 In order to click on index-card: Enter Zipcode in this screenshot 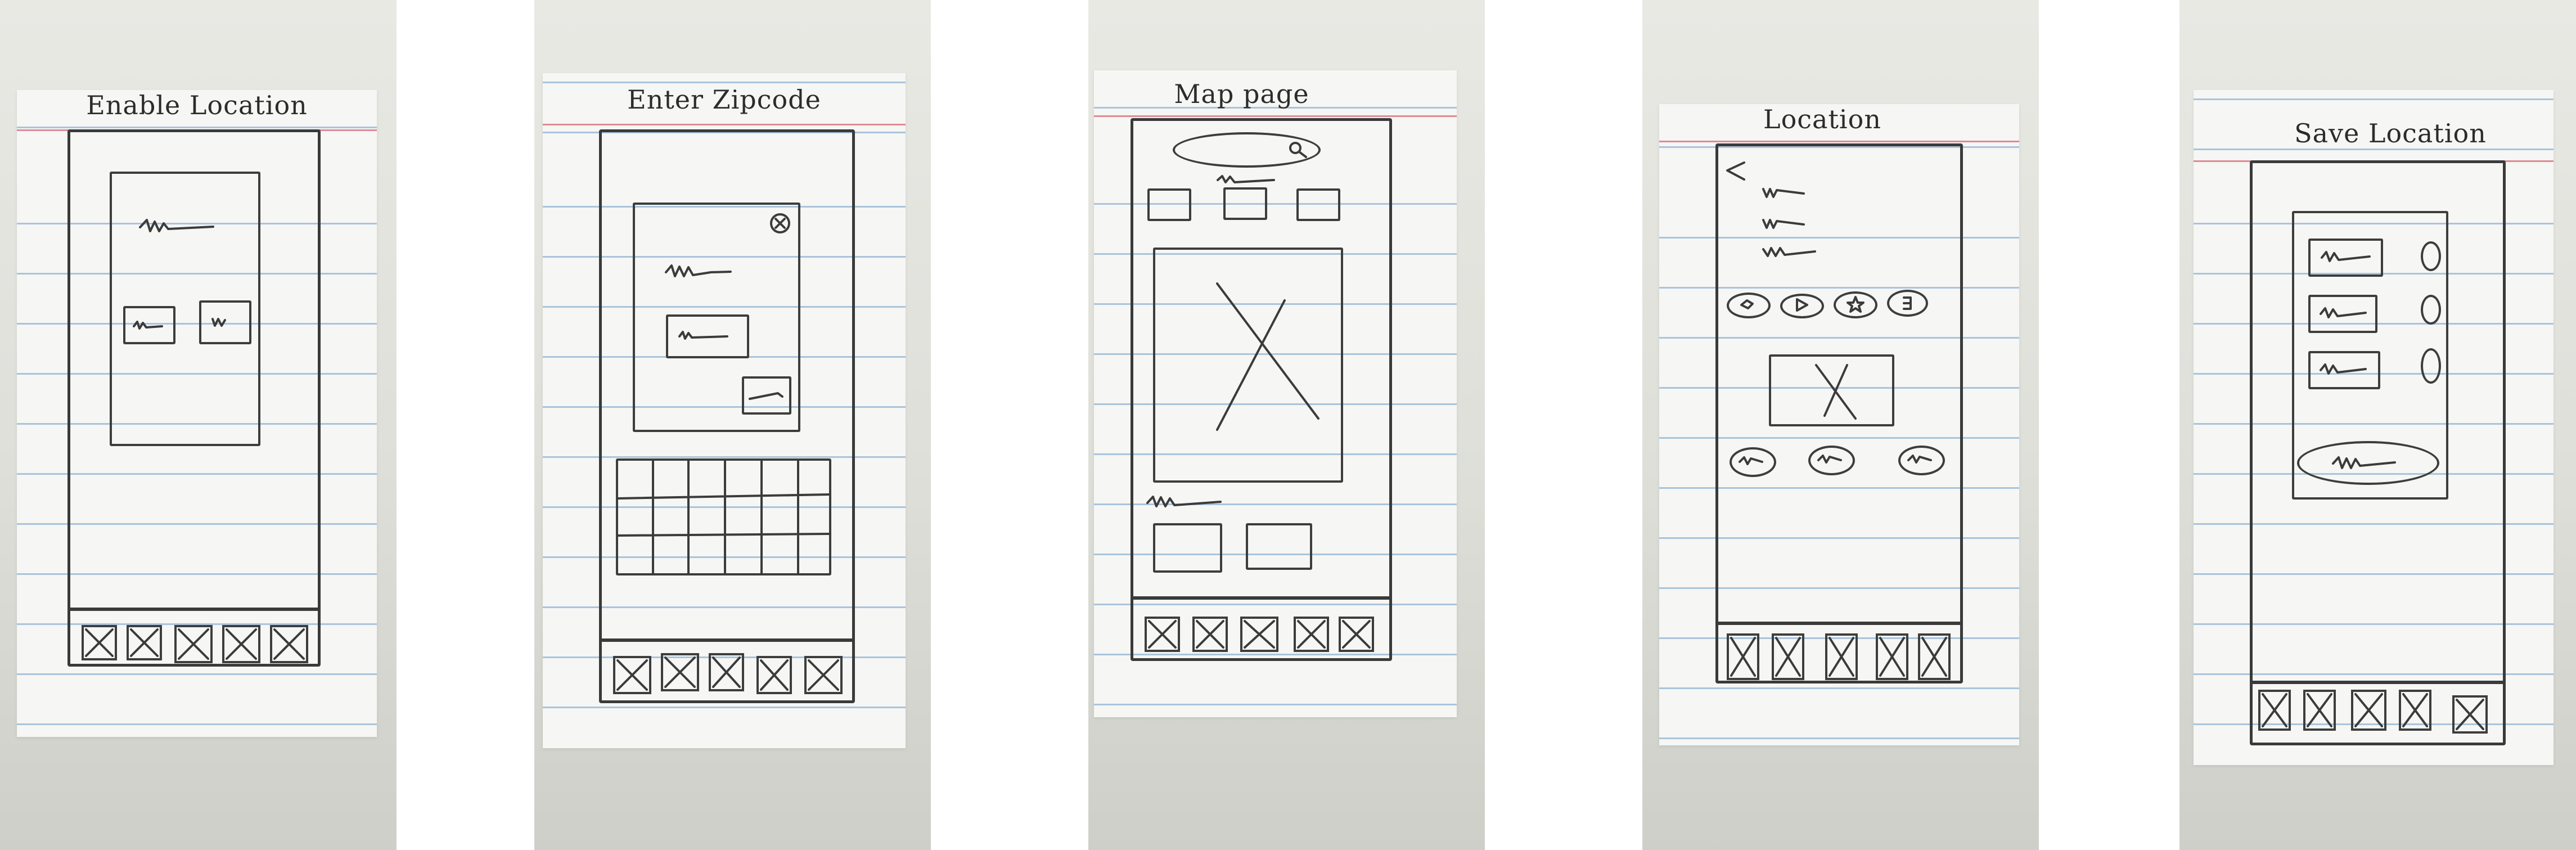, I will do `click(724, 410)`.